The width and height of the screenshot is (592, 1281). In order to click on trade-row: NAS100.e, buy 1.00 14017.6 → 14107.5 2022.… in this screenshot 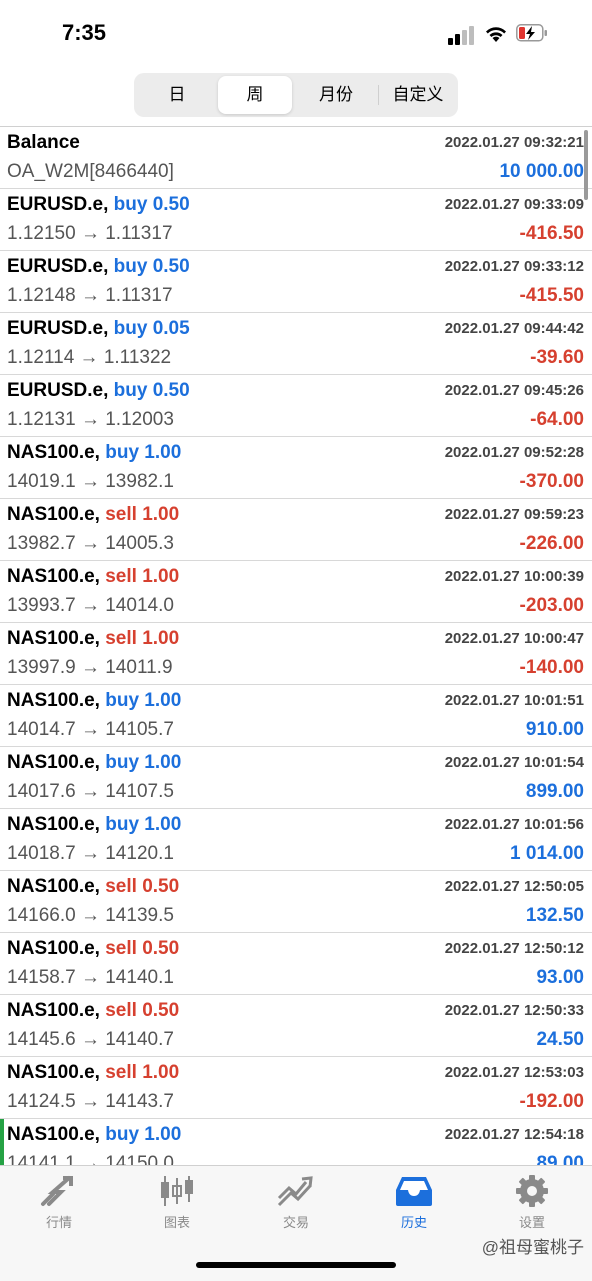, I will do `click(296, 778)`.